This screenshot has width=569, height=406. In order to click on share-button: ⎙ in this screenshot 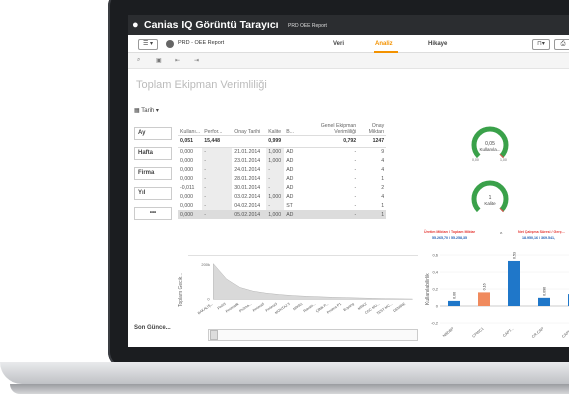, I will do `click(561, 44)`.